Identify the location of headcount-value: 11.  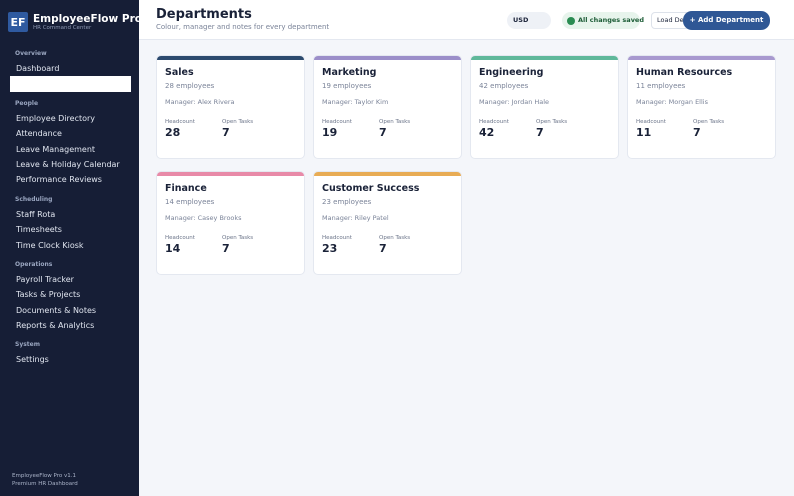
(644, 132).